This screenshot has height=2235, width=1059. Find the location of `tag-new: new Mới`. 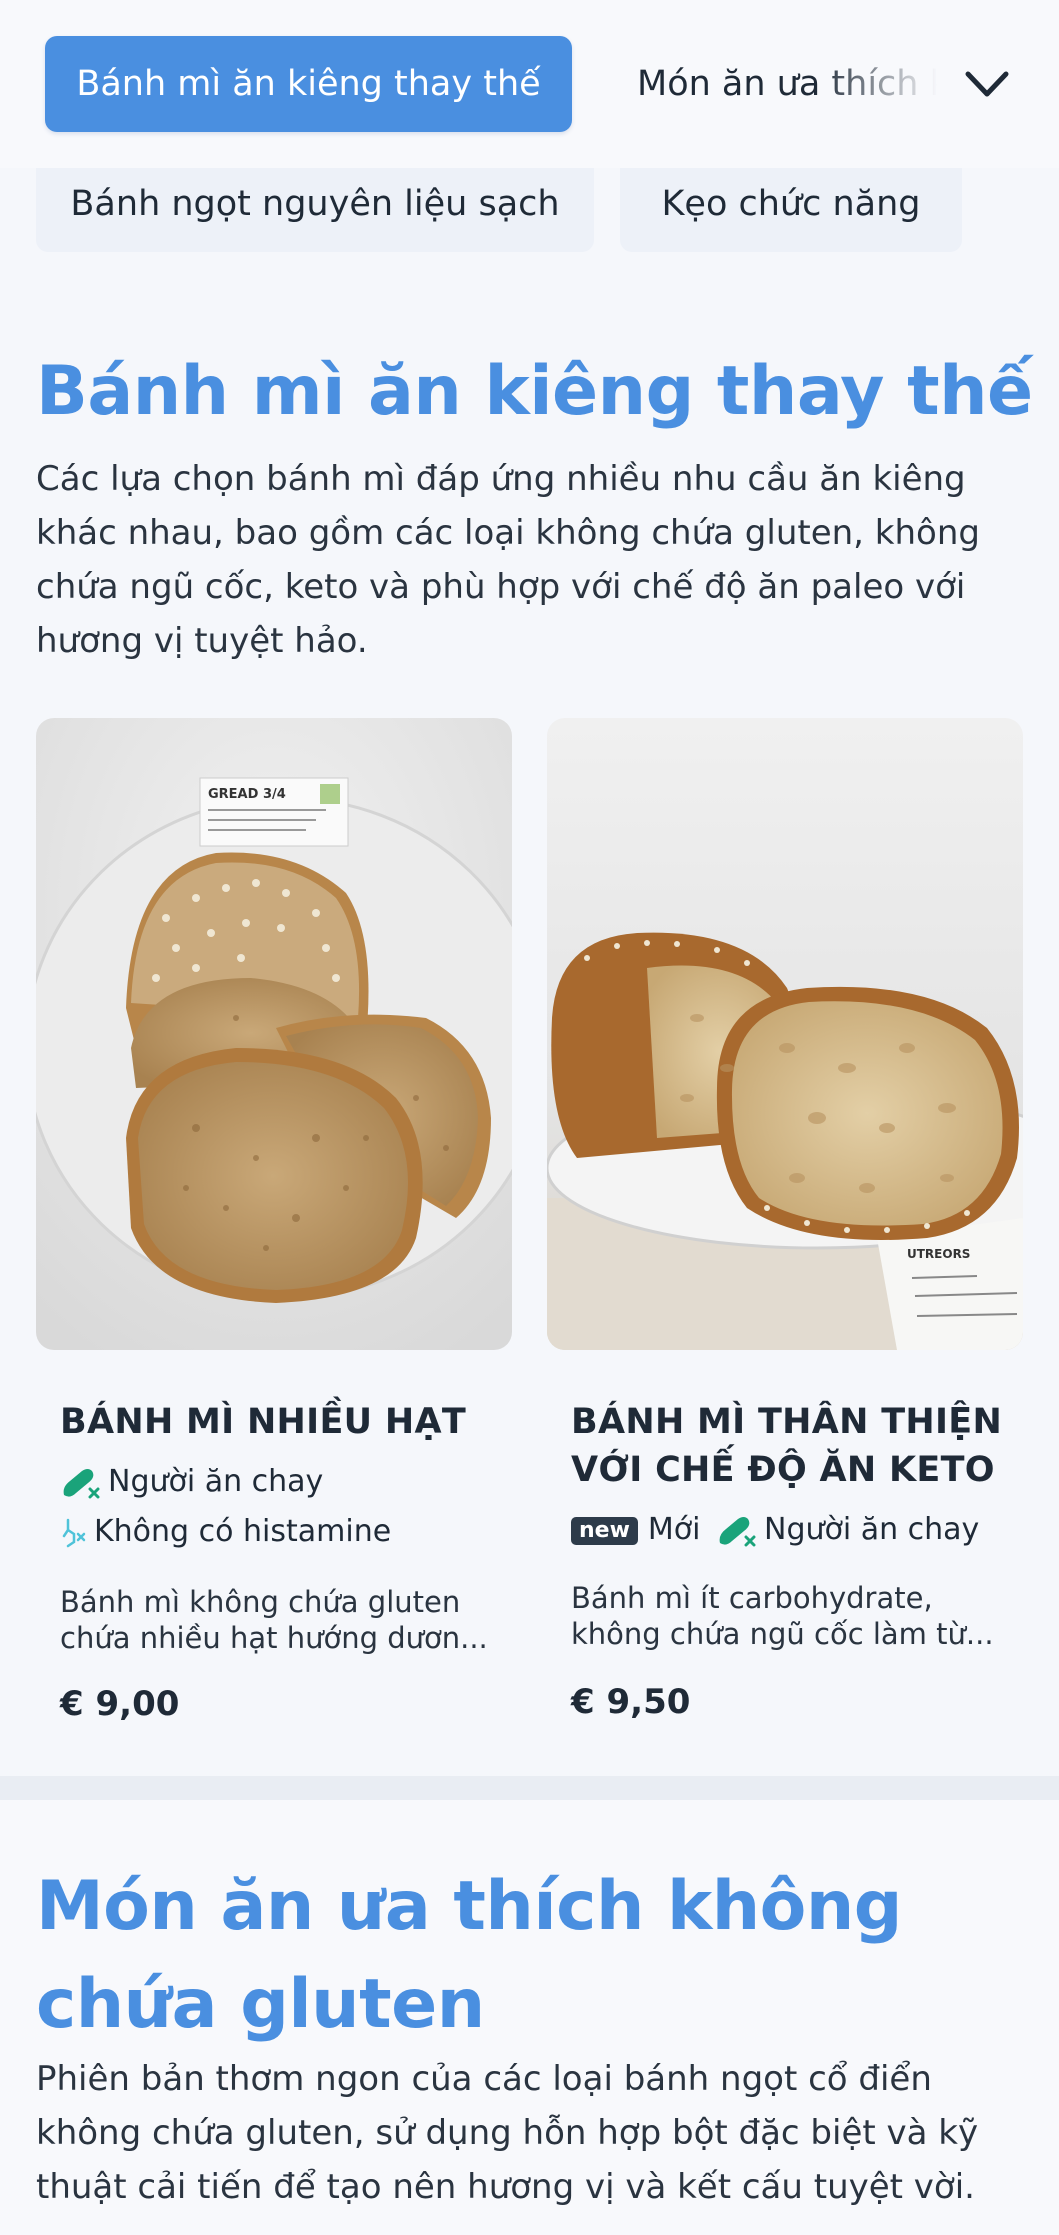

tag-new: new Mới is located at coordinates (636, 1530).